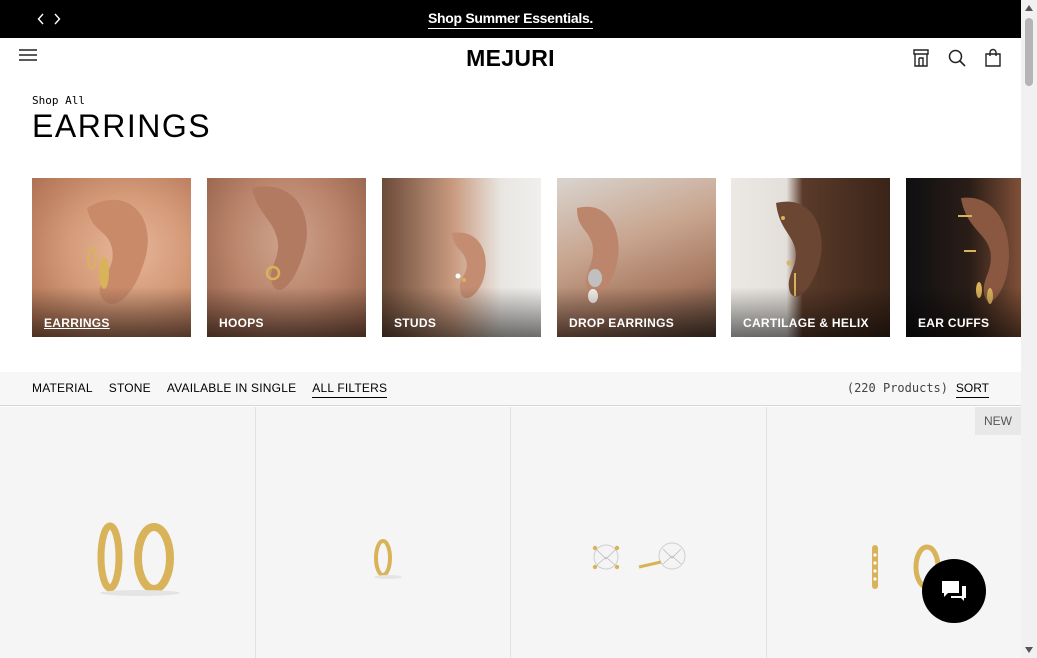  I want to click on product-count: (220 Products), so click(897, 388).